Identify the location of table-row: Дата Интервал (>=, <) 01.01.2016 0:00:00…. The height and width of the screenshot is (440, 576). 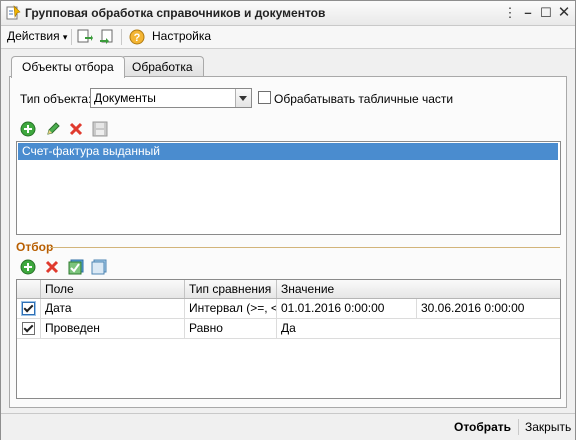
(288, 309).